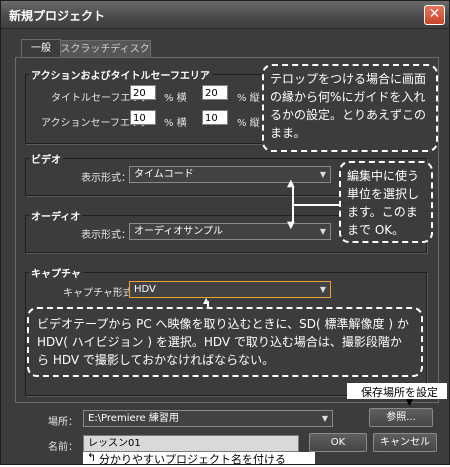 The image size is (450, 467). What do you see at coordinates (46, 158) in the screenshot?
I see `video-heading: ビデオ` at bounding box center [46, 158].